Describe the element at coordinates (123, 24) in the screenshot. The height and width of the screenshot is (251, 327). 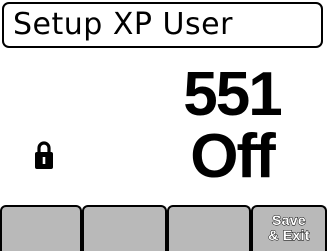
I see `page-title: Setup XP User` at that location.